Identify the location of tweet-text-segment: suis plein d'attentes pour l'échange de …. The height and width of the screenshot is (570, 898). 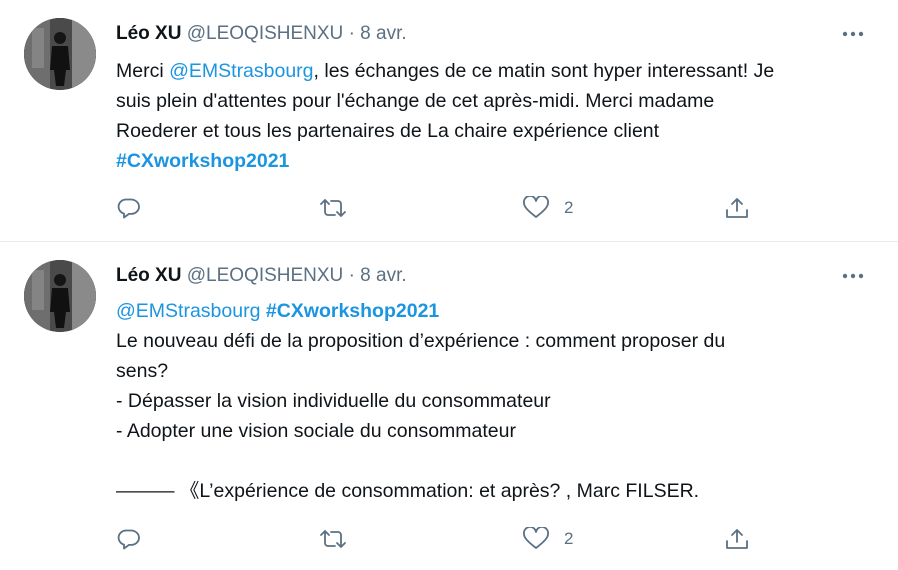
(415, 101).